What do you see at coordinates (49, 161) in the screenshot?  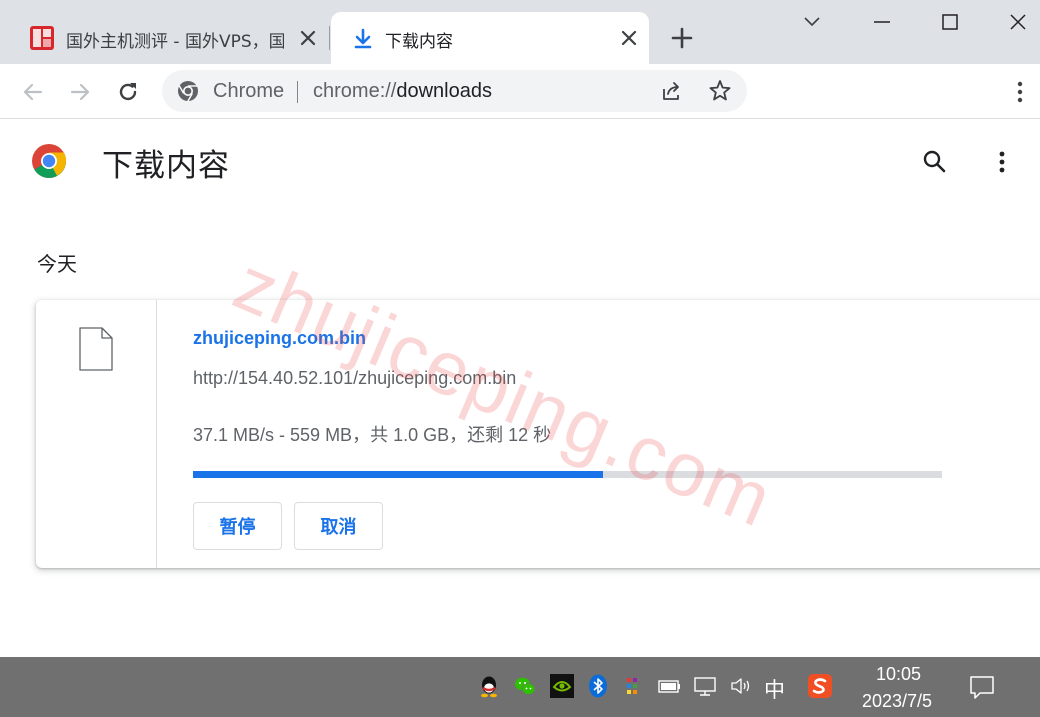 I see `chrome-logo-icon` at bounding box center [49, 161].